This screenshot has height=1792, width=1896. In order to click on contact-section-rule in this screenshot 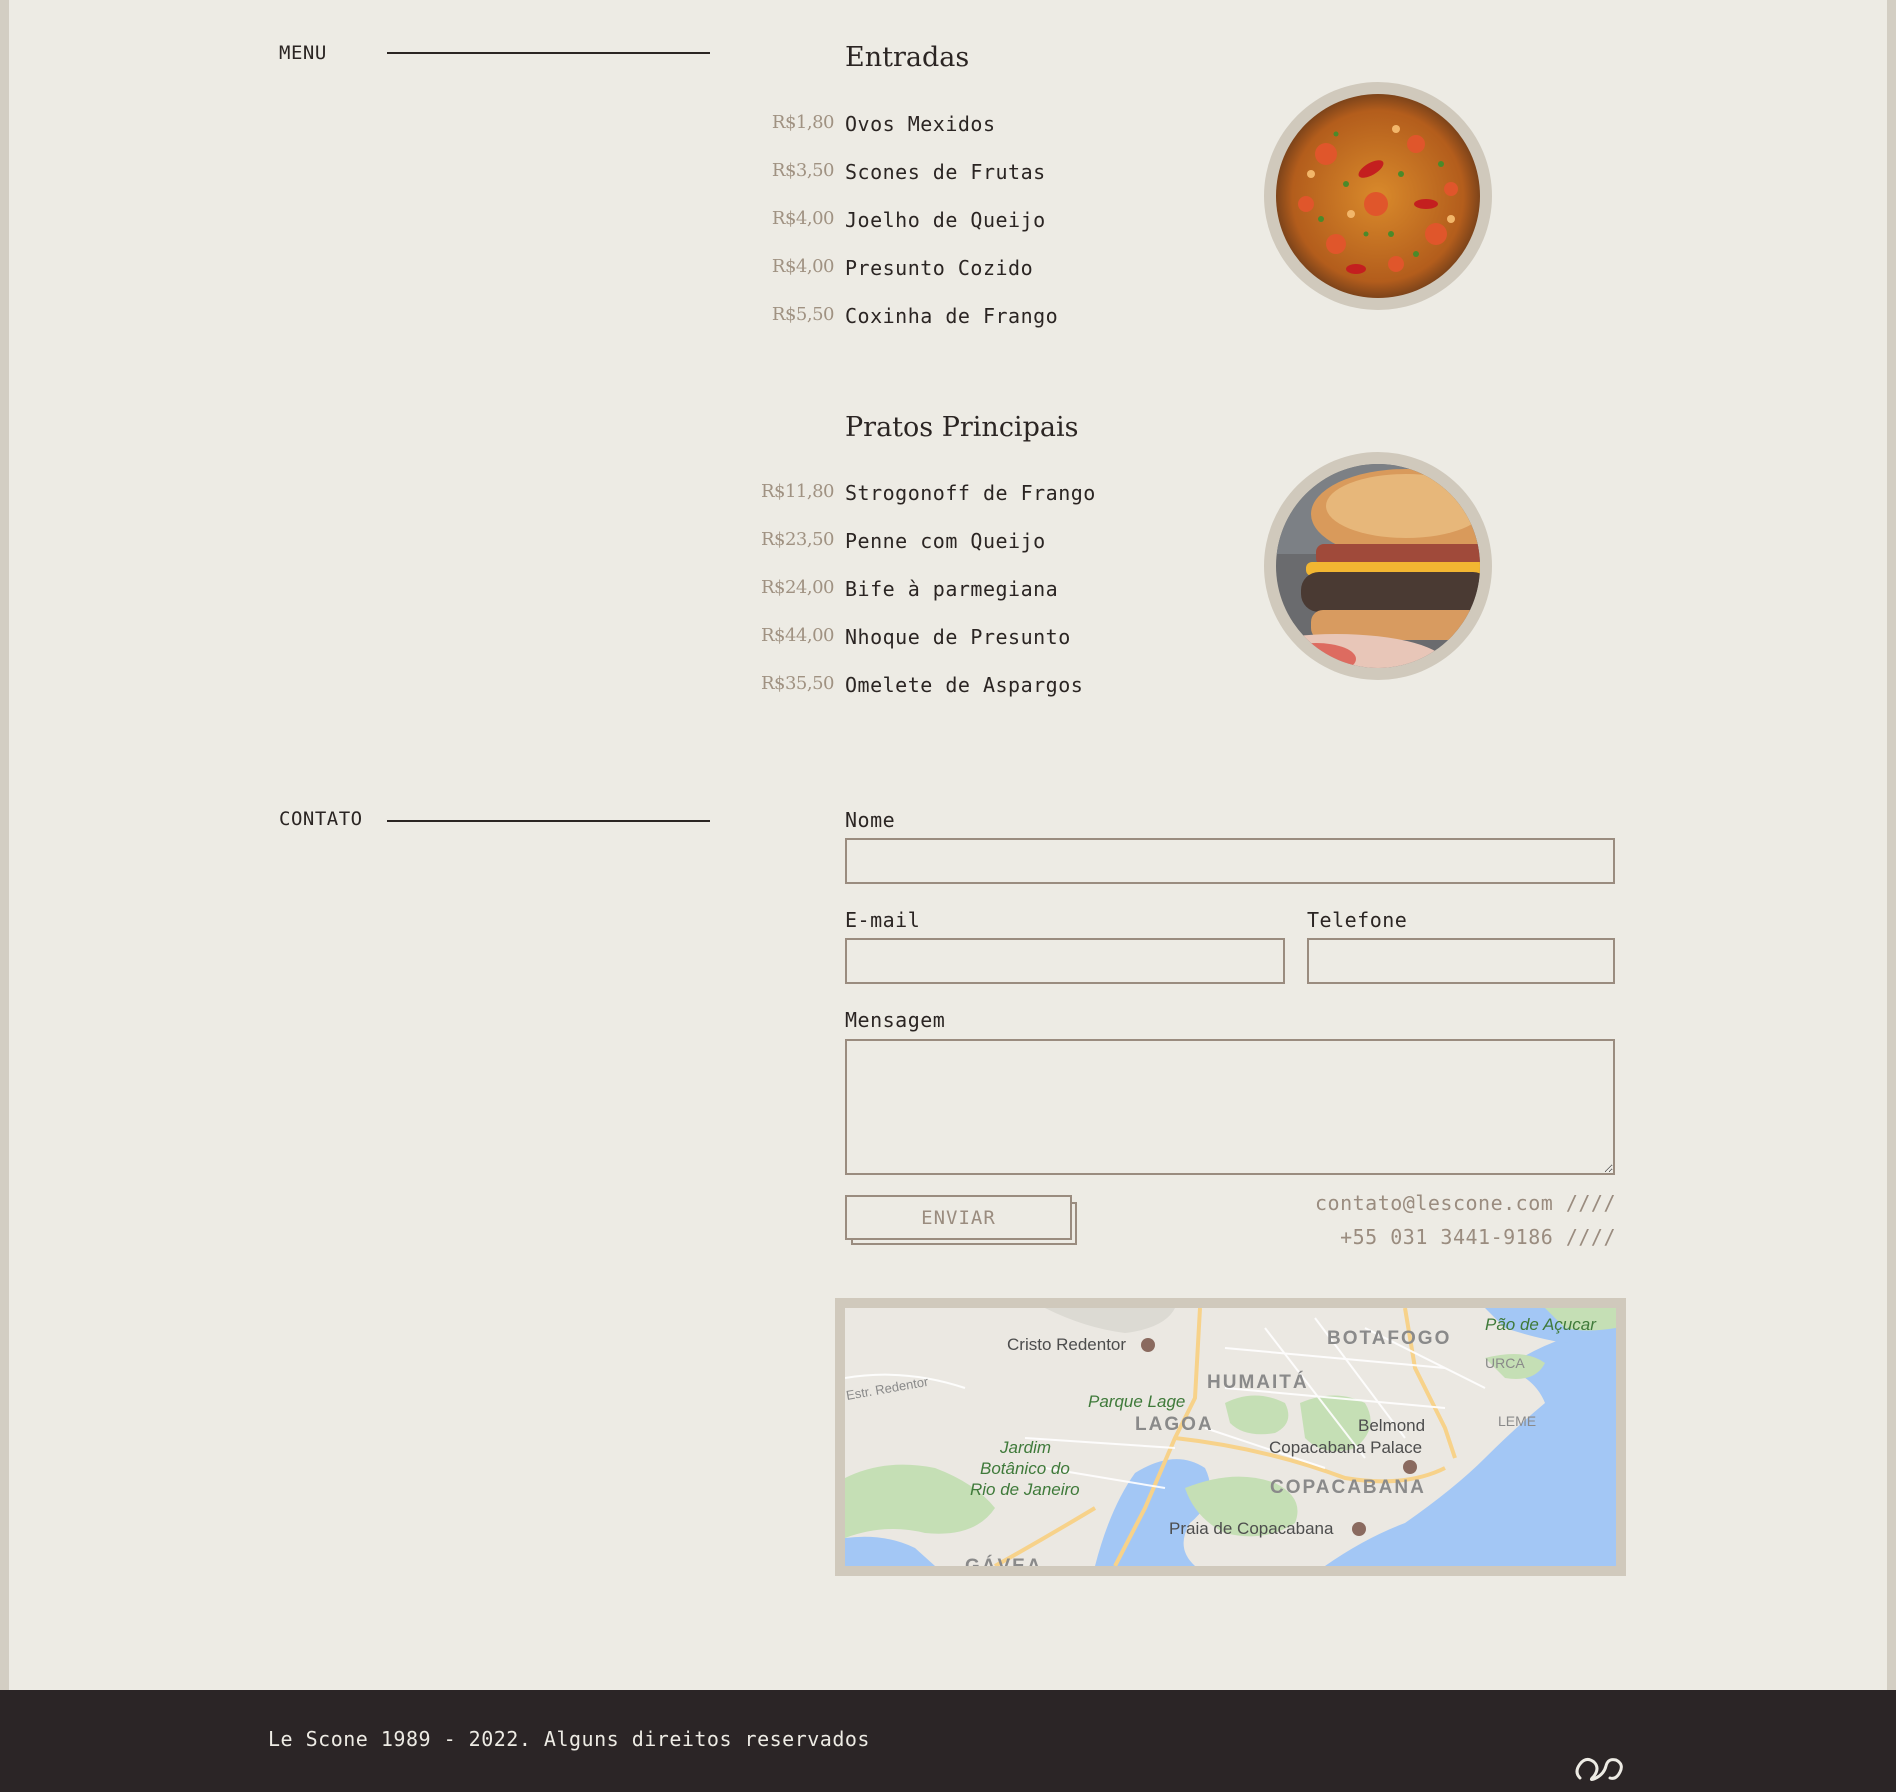, I will do `click(548, 821)`.